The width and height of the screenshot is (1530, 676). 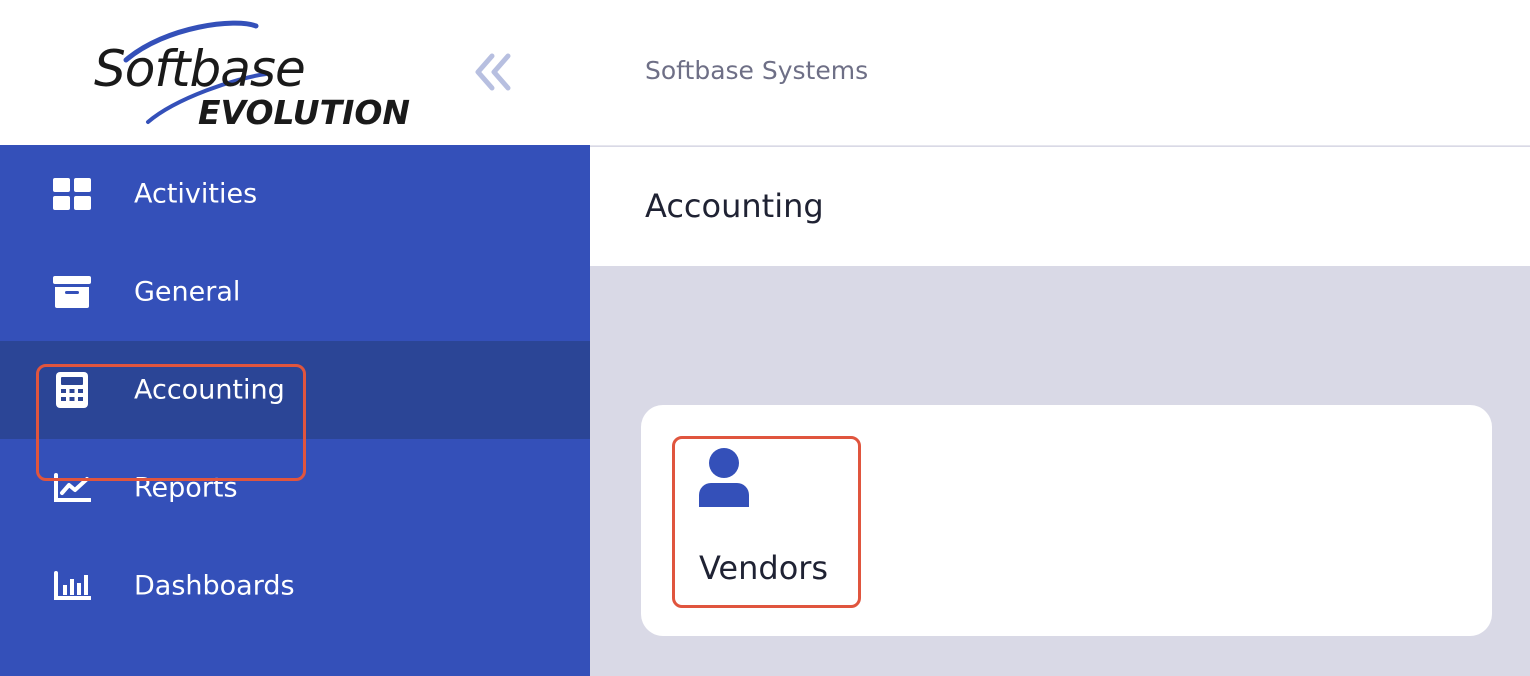 What do you see at coordinates (295, 292) in the screenshot?
I see `sidebar-item-general: General` at bounding box center [295, 292].